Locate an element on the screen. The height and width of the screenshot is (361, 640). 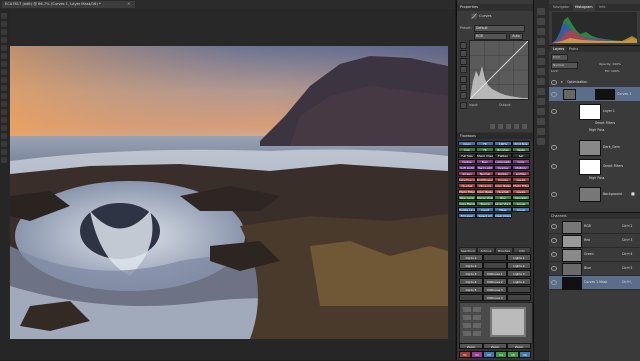
smooth-curve-icon is located at coordinates (463, 95).